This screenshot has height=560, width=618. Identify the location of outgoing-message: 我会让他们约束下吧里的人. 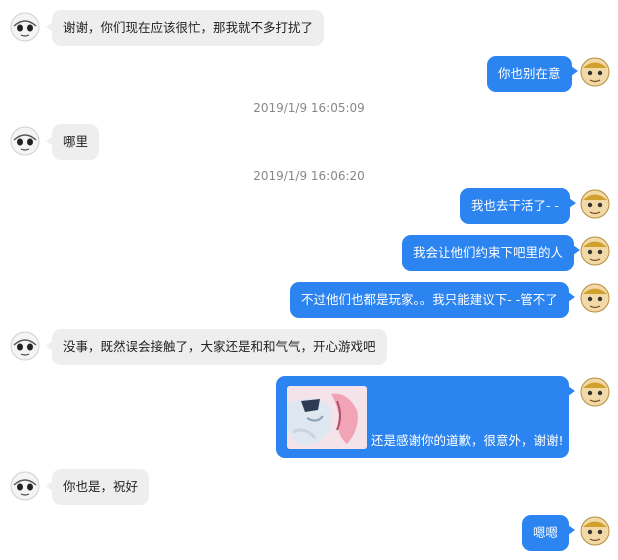
(491, 253).